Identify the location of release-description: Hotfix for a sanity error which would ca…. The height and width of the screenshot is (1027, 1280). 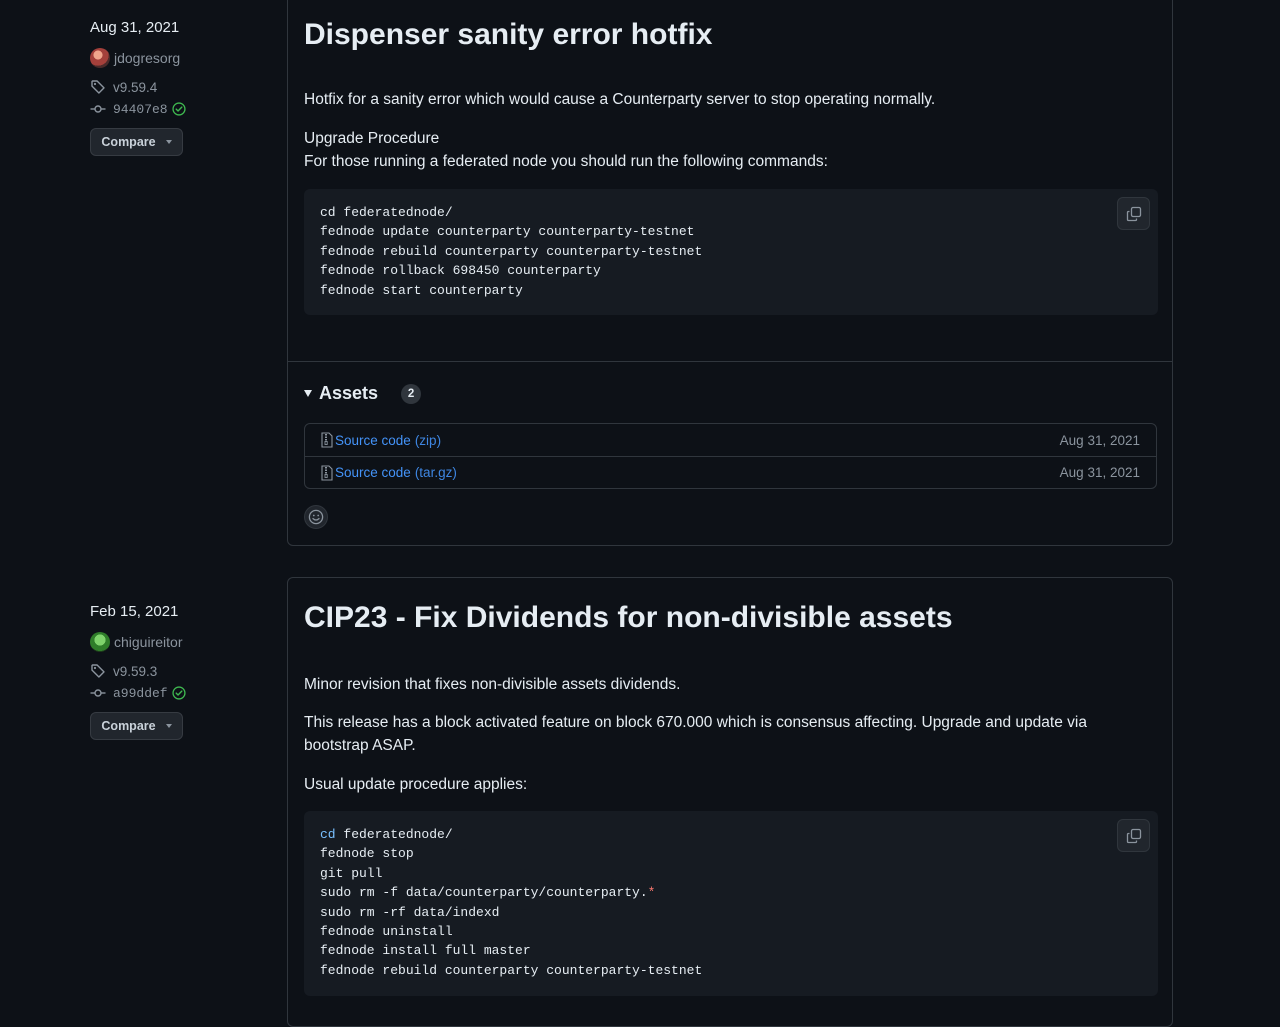
(620, 99).